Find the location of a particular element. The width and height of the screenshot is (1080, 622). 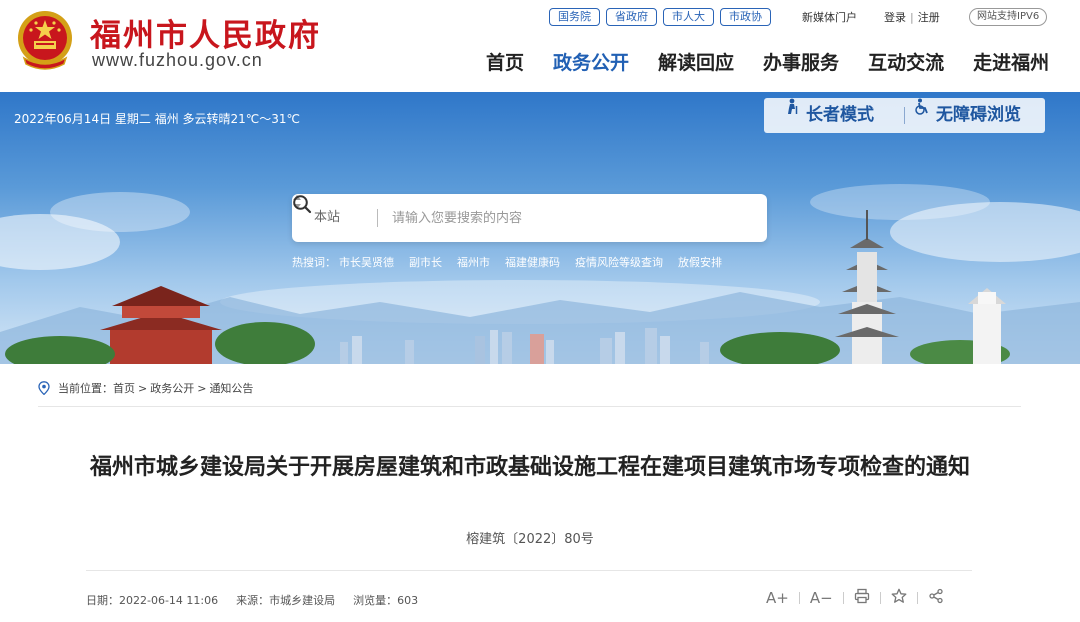

hot-search-label: 热搜词： is located at coordinates (314, 262).